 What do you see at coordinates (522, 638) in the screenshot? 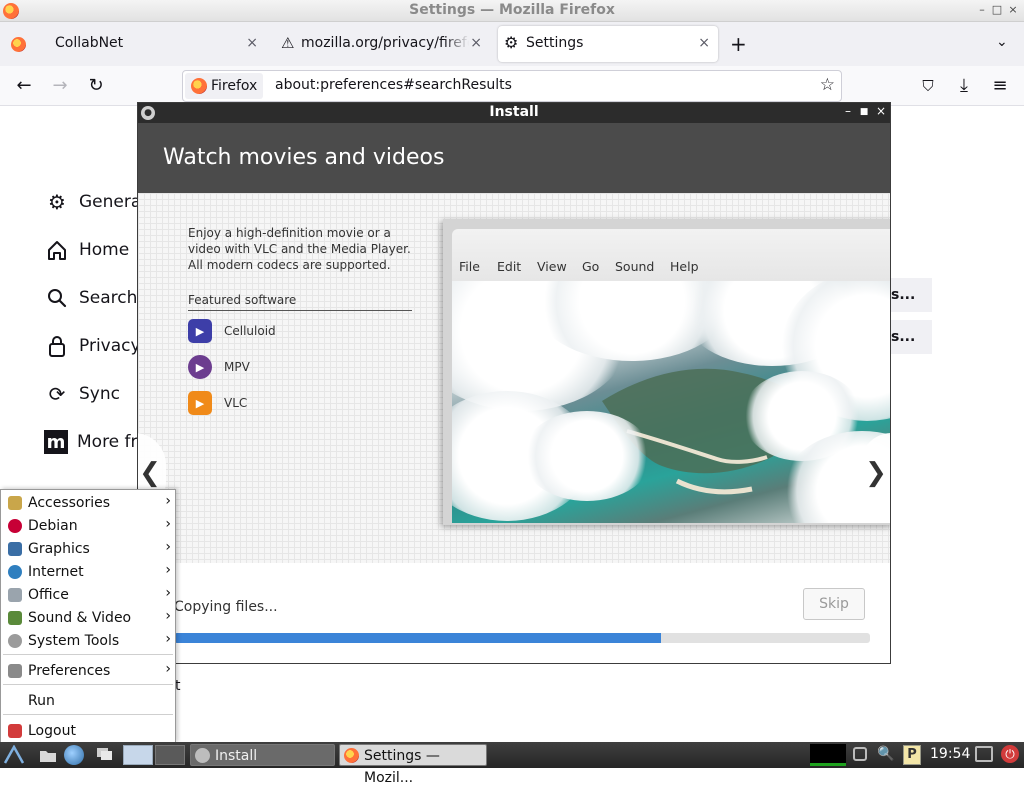
I see `install-progress-bar` at bounding box center [522, 638].